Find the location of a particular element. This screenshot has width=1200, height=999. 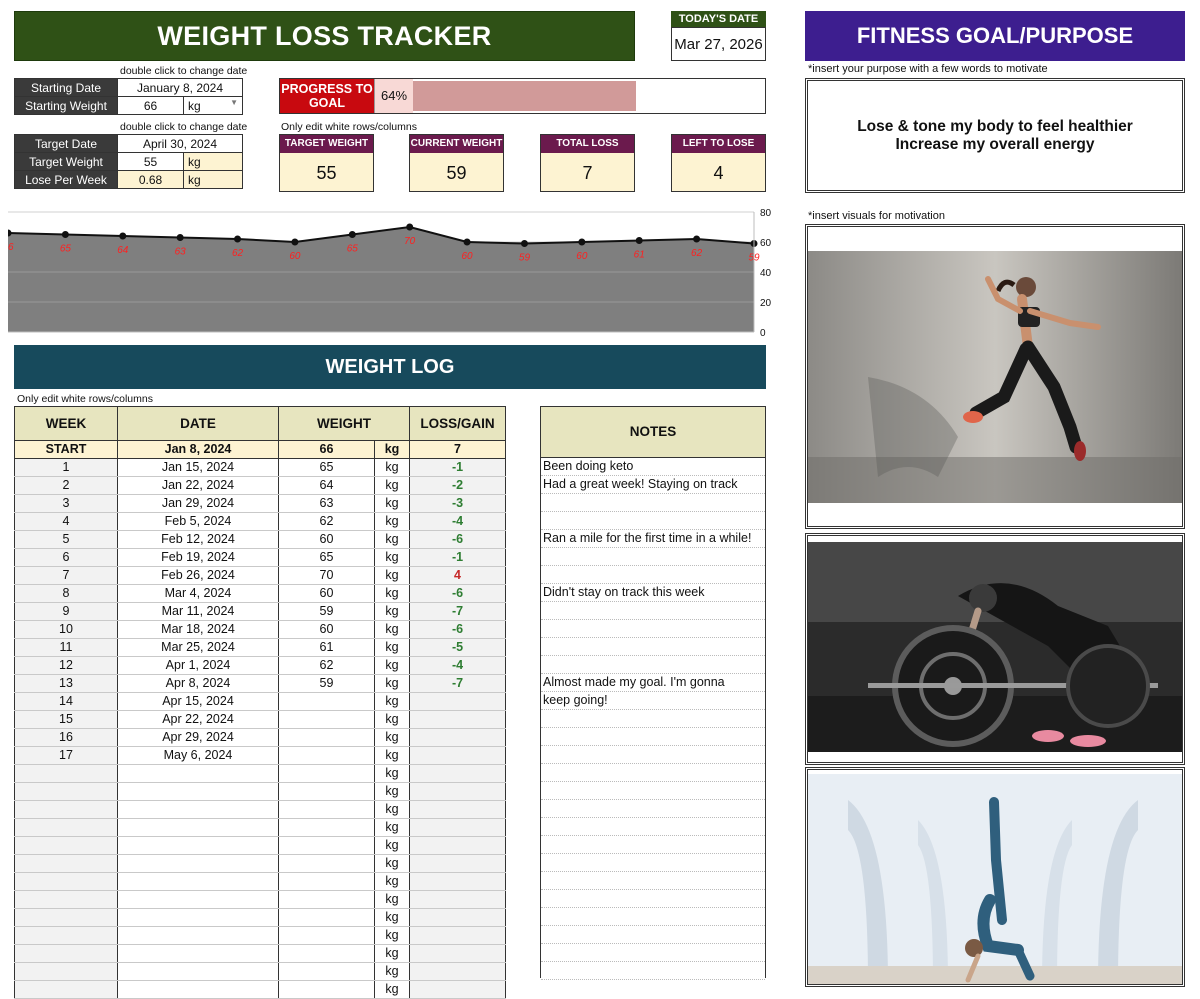

log-weight-input: 61 is located at coordinates (326, 647).